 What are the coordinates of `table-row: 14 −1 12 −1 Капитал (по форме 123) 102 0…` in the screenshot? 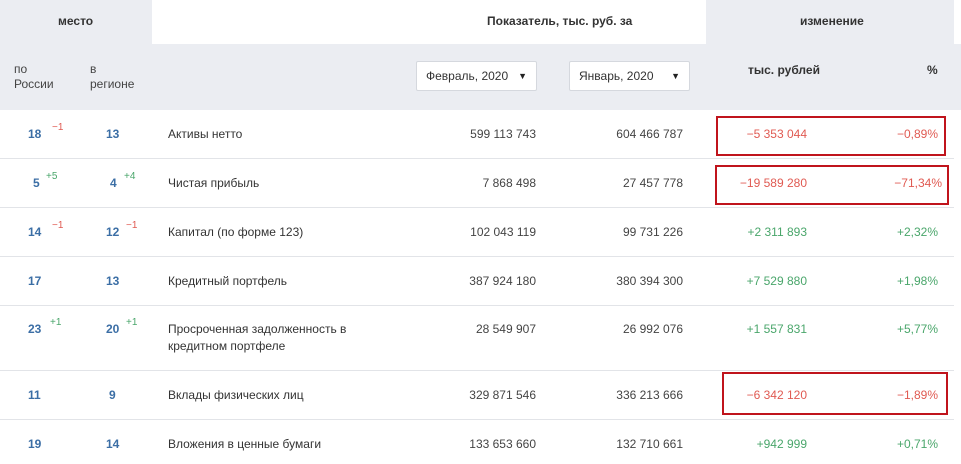 It's located at (477, 232).